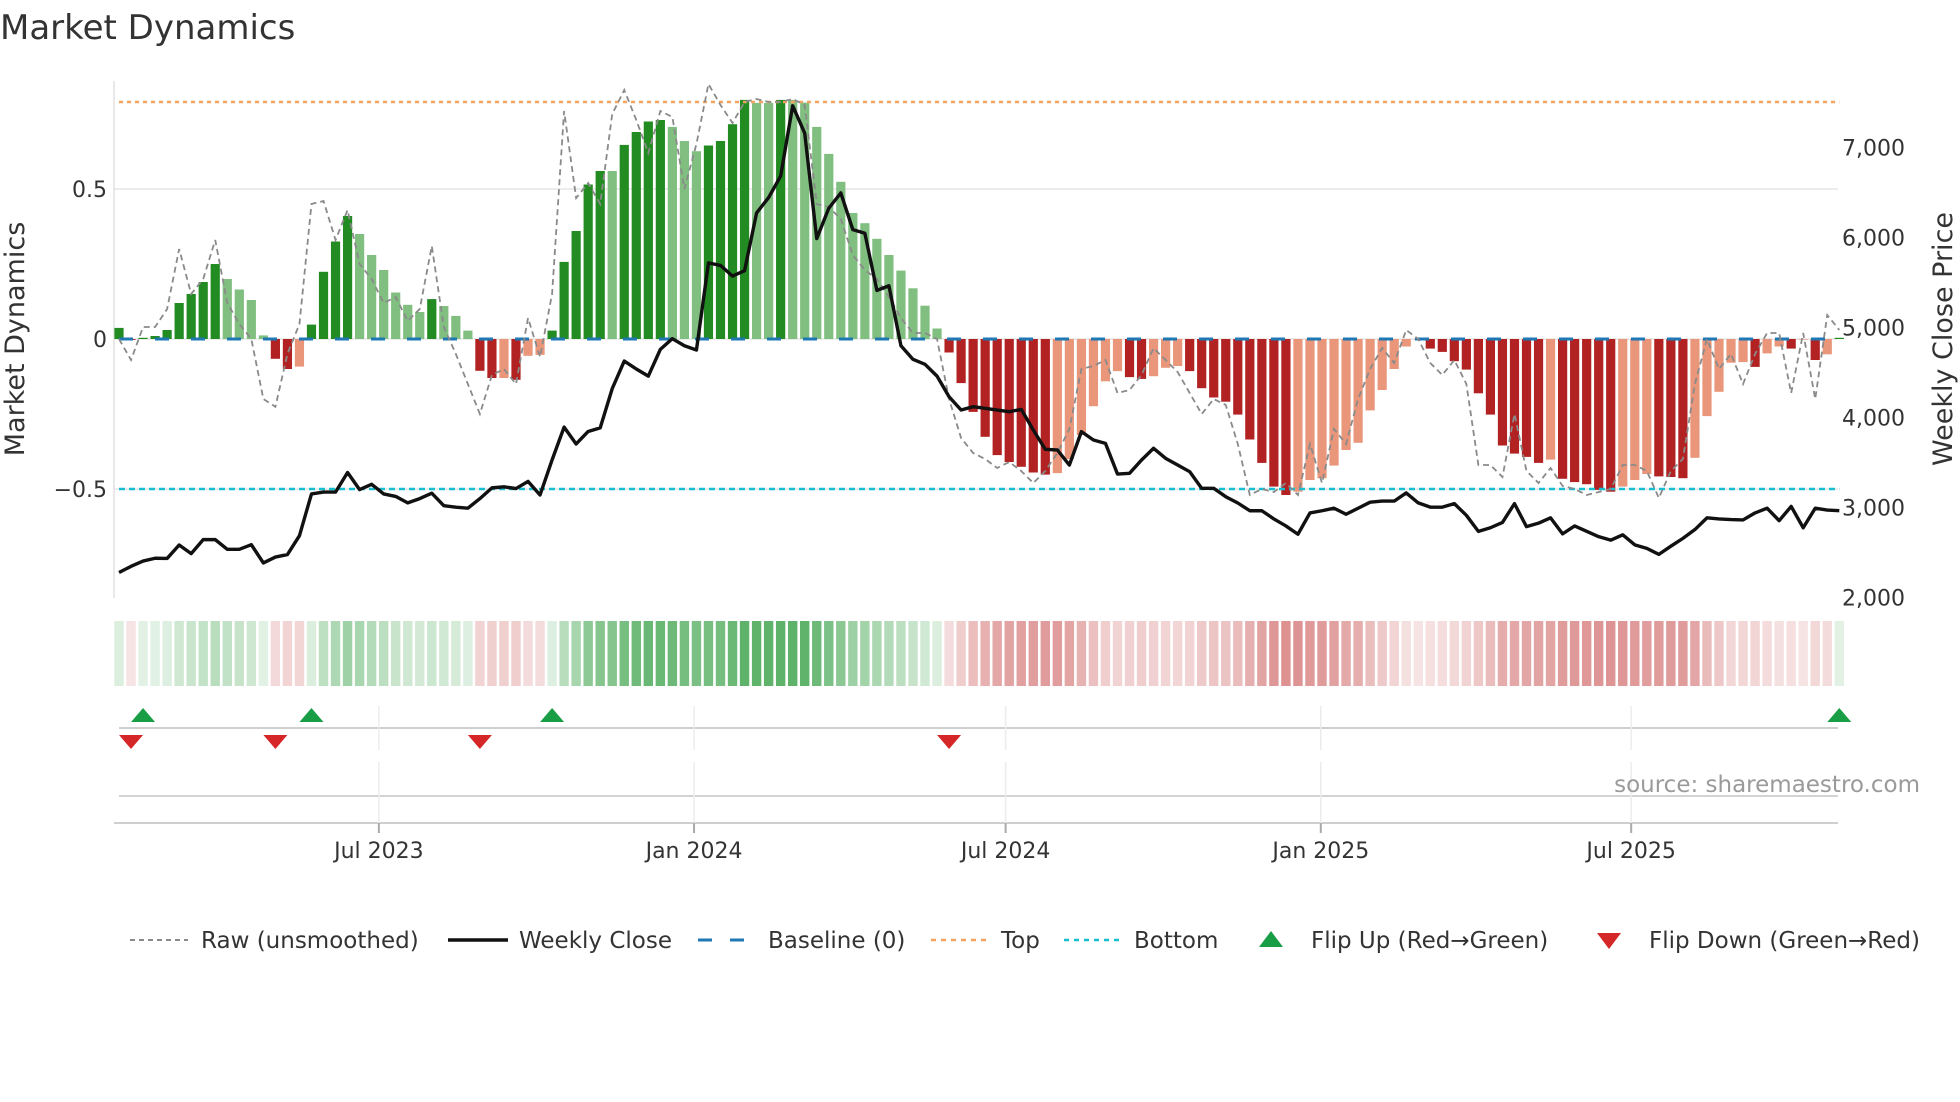 The width and height of the screenshot is (1960, 1102). I want to click on x-axis: Jul 2023 Jan 2024 Jul 2024 Jan 2025 Jul 2025, so click(1004, 785).